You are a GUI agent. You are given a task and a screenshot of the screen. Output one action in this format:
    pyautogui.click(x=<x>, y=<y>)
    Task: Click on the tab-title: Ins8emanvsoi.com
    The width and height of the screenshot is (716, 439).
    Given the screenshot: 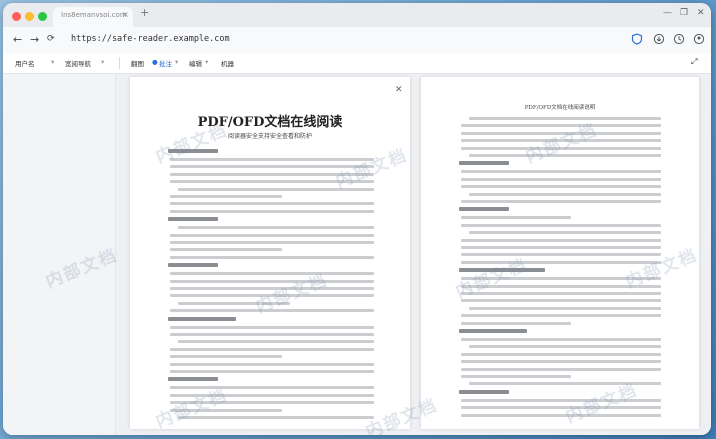 What is the action you would take?
    pyautogui.click(x=94, y=15)
    